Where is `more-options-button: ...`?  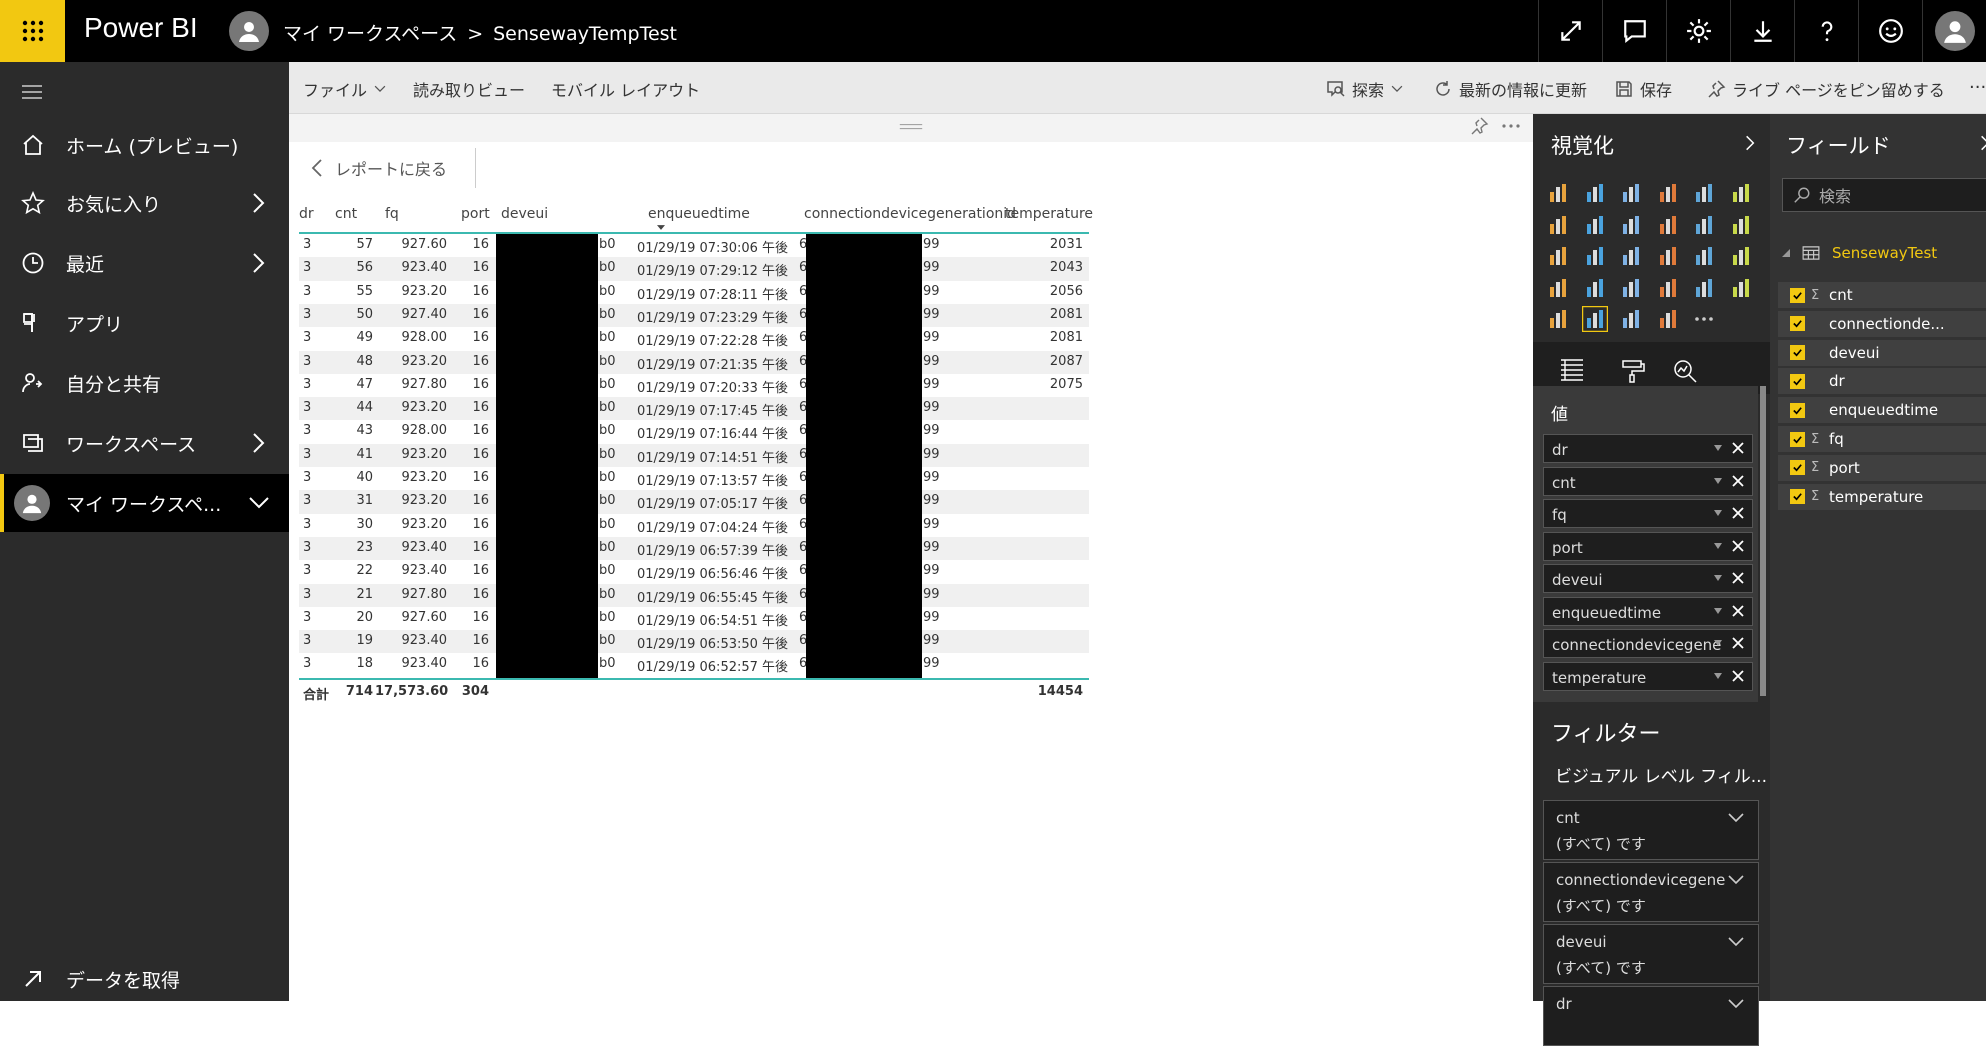
more-options-button: ... is located at coordinates (1977, 82).